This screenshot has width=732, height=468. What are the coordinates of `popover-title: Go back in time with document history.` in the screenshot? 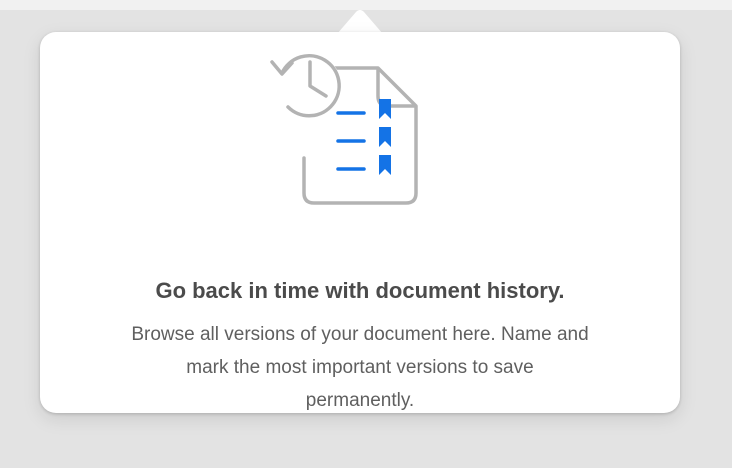 It's located at (360, 290).